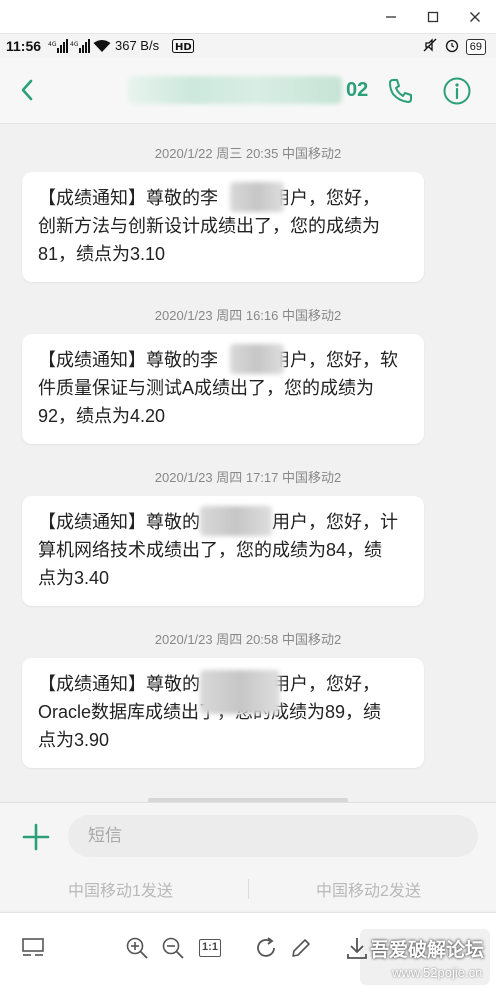 The width and height of the screenshot is (496, 989). Describe the element at coordinates (433, 17) in the screenshot. I see `maximize-icon` at that location.